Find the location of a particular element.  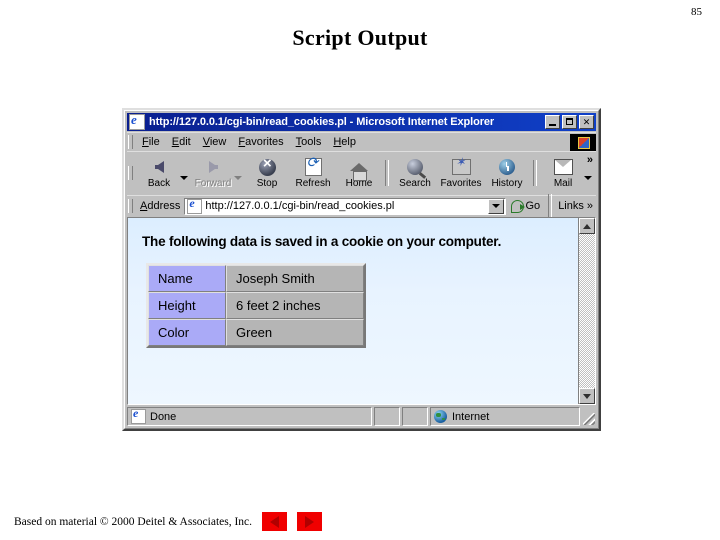

triangle-right-icon is located at coordinates (310, 521).